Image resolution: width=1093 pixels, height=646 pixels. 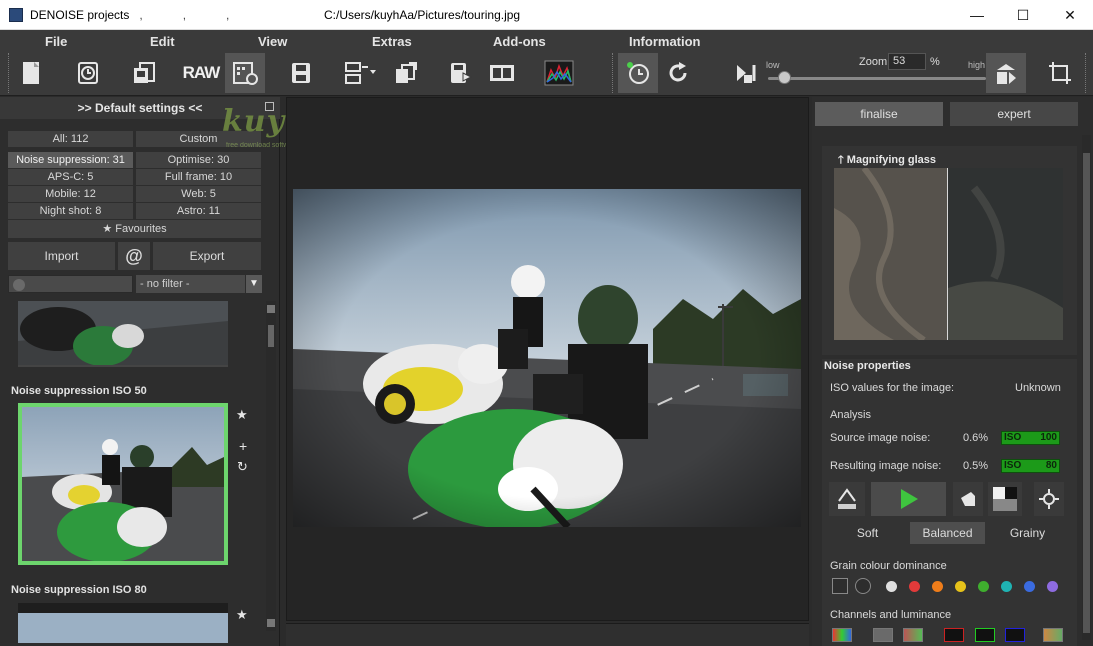 What do you see at coordinates (207, 256) in the screenshot?
I see `export-button: Export` at bounding box center [207, 256].